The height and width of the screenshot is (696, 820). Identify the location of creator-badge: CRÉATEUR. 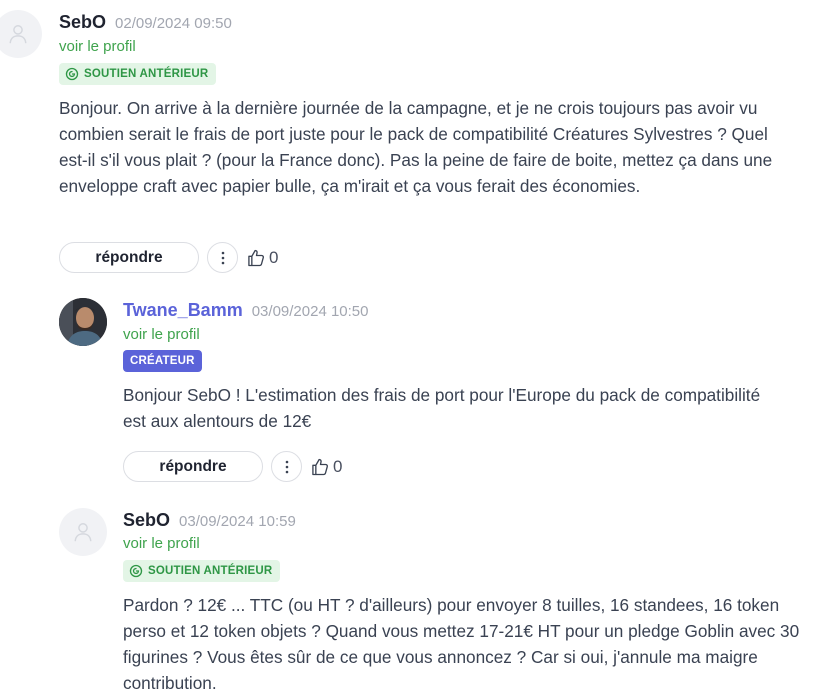
(162, 361).